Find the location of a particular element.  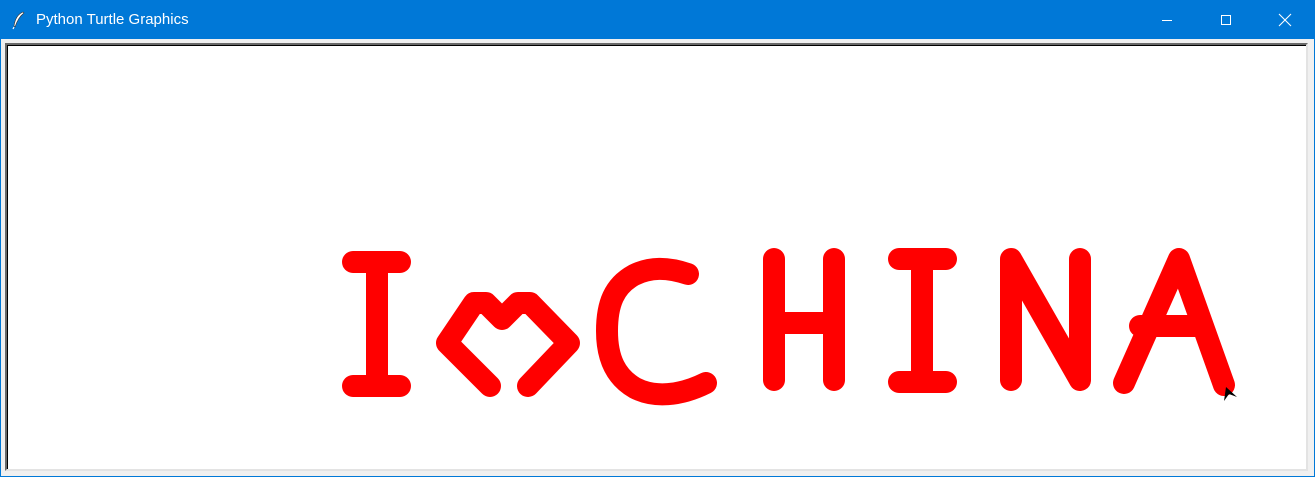

close-button is located at coordinates (1285, 20).